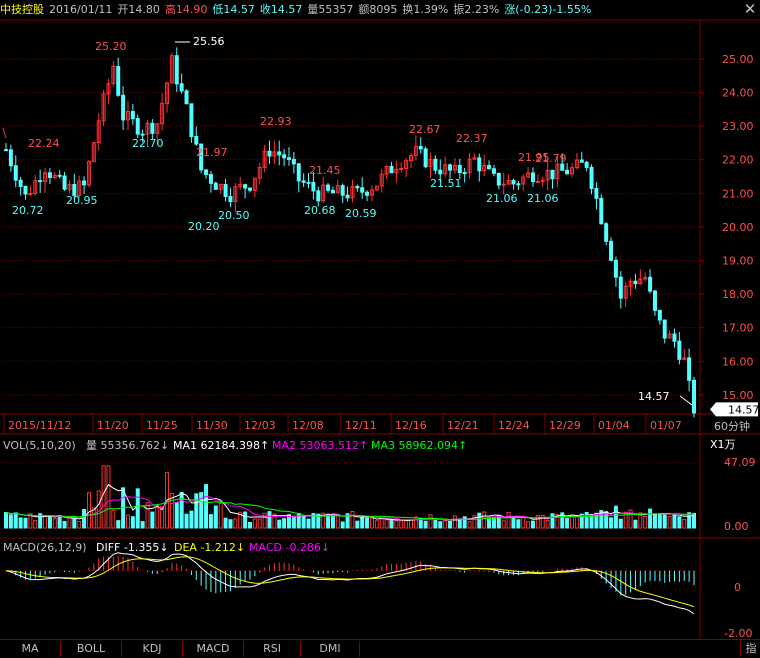 This screenshot has width=760, height=658. What do you see at coordinates (514, 425) in the screenshot?
I see `xaxis-tick-label: 12/24` at bounding box center [514, 425].